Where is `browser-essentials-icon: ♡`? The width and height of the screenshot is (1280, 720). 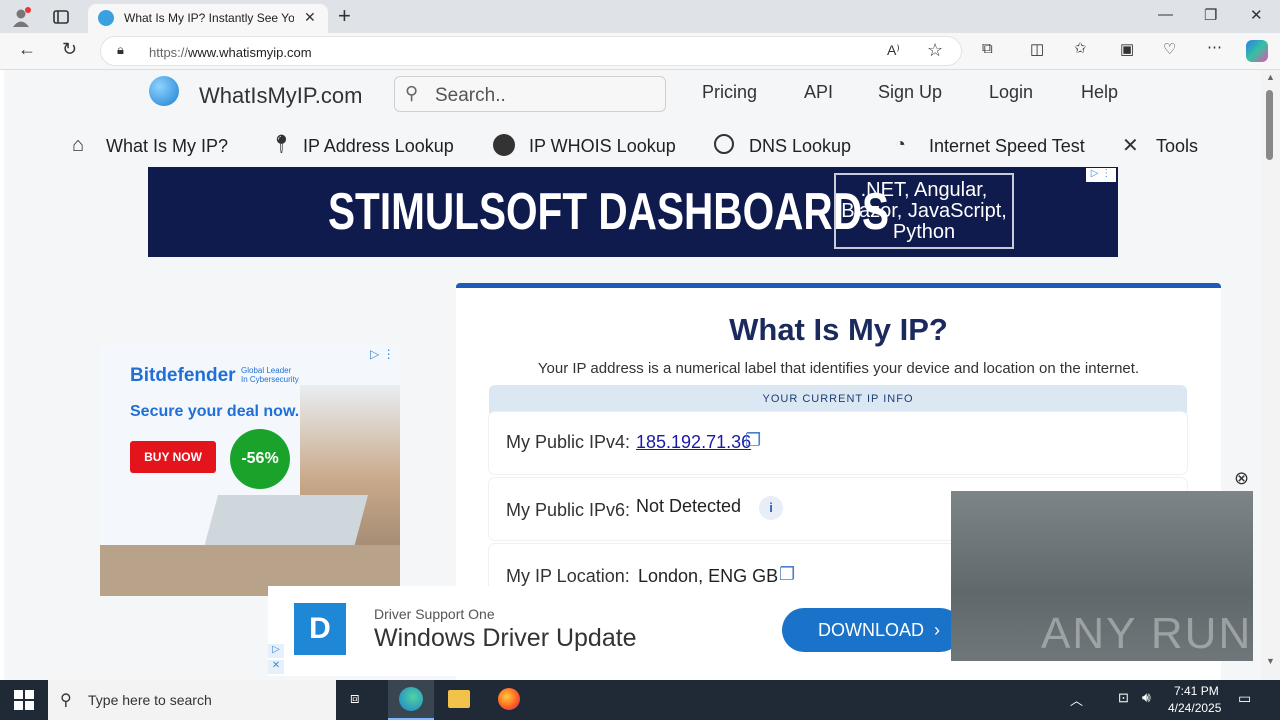 browser-essentials-icon: ♡ is located at coordinates (1169, 49).